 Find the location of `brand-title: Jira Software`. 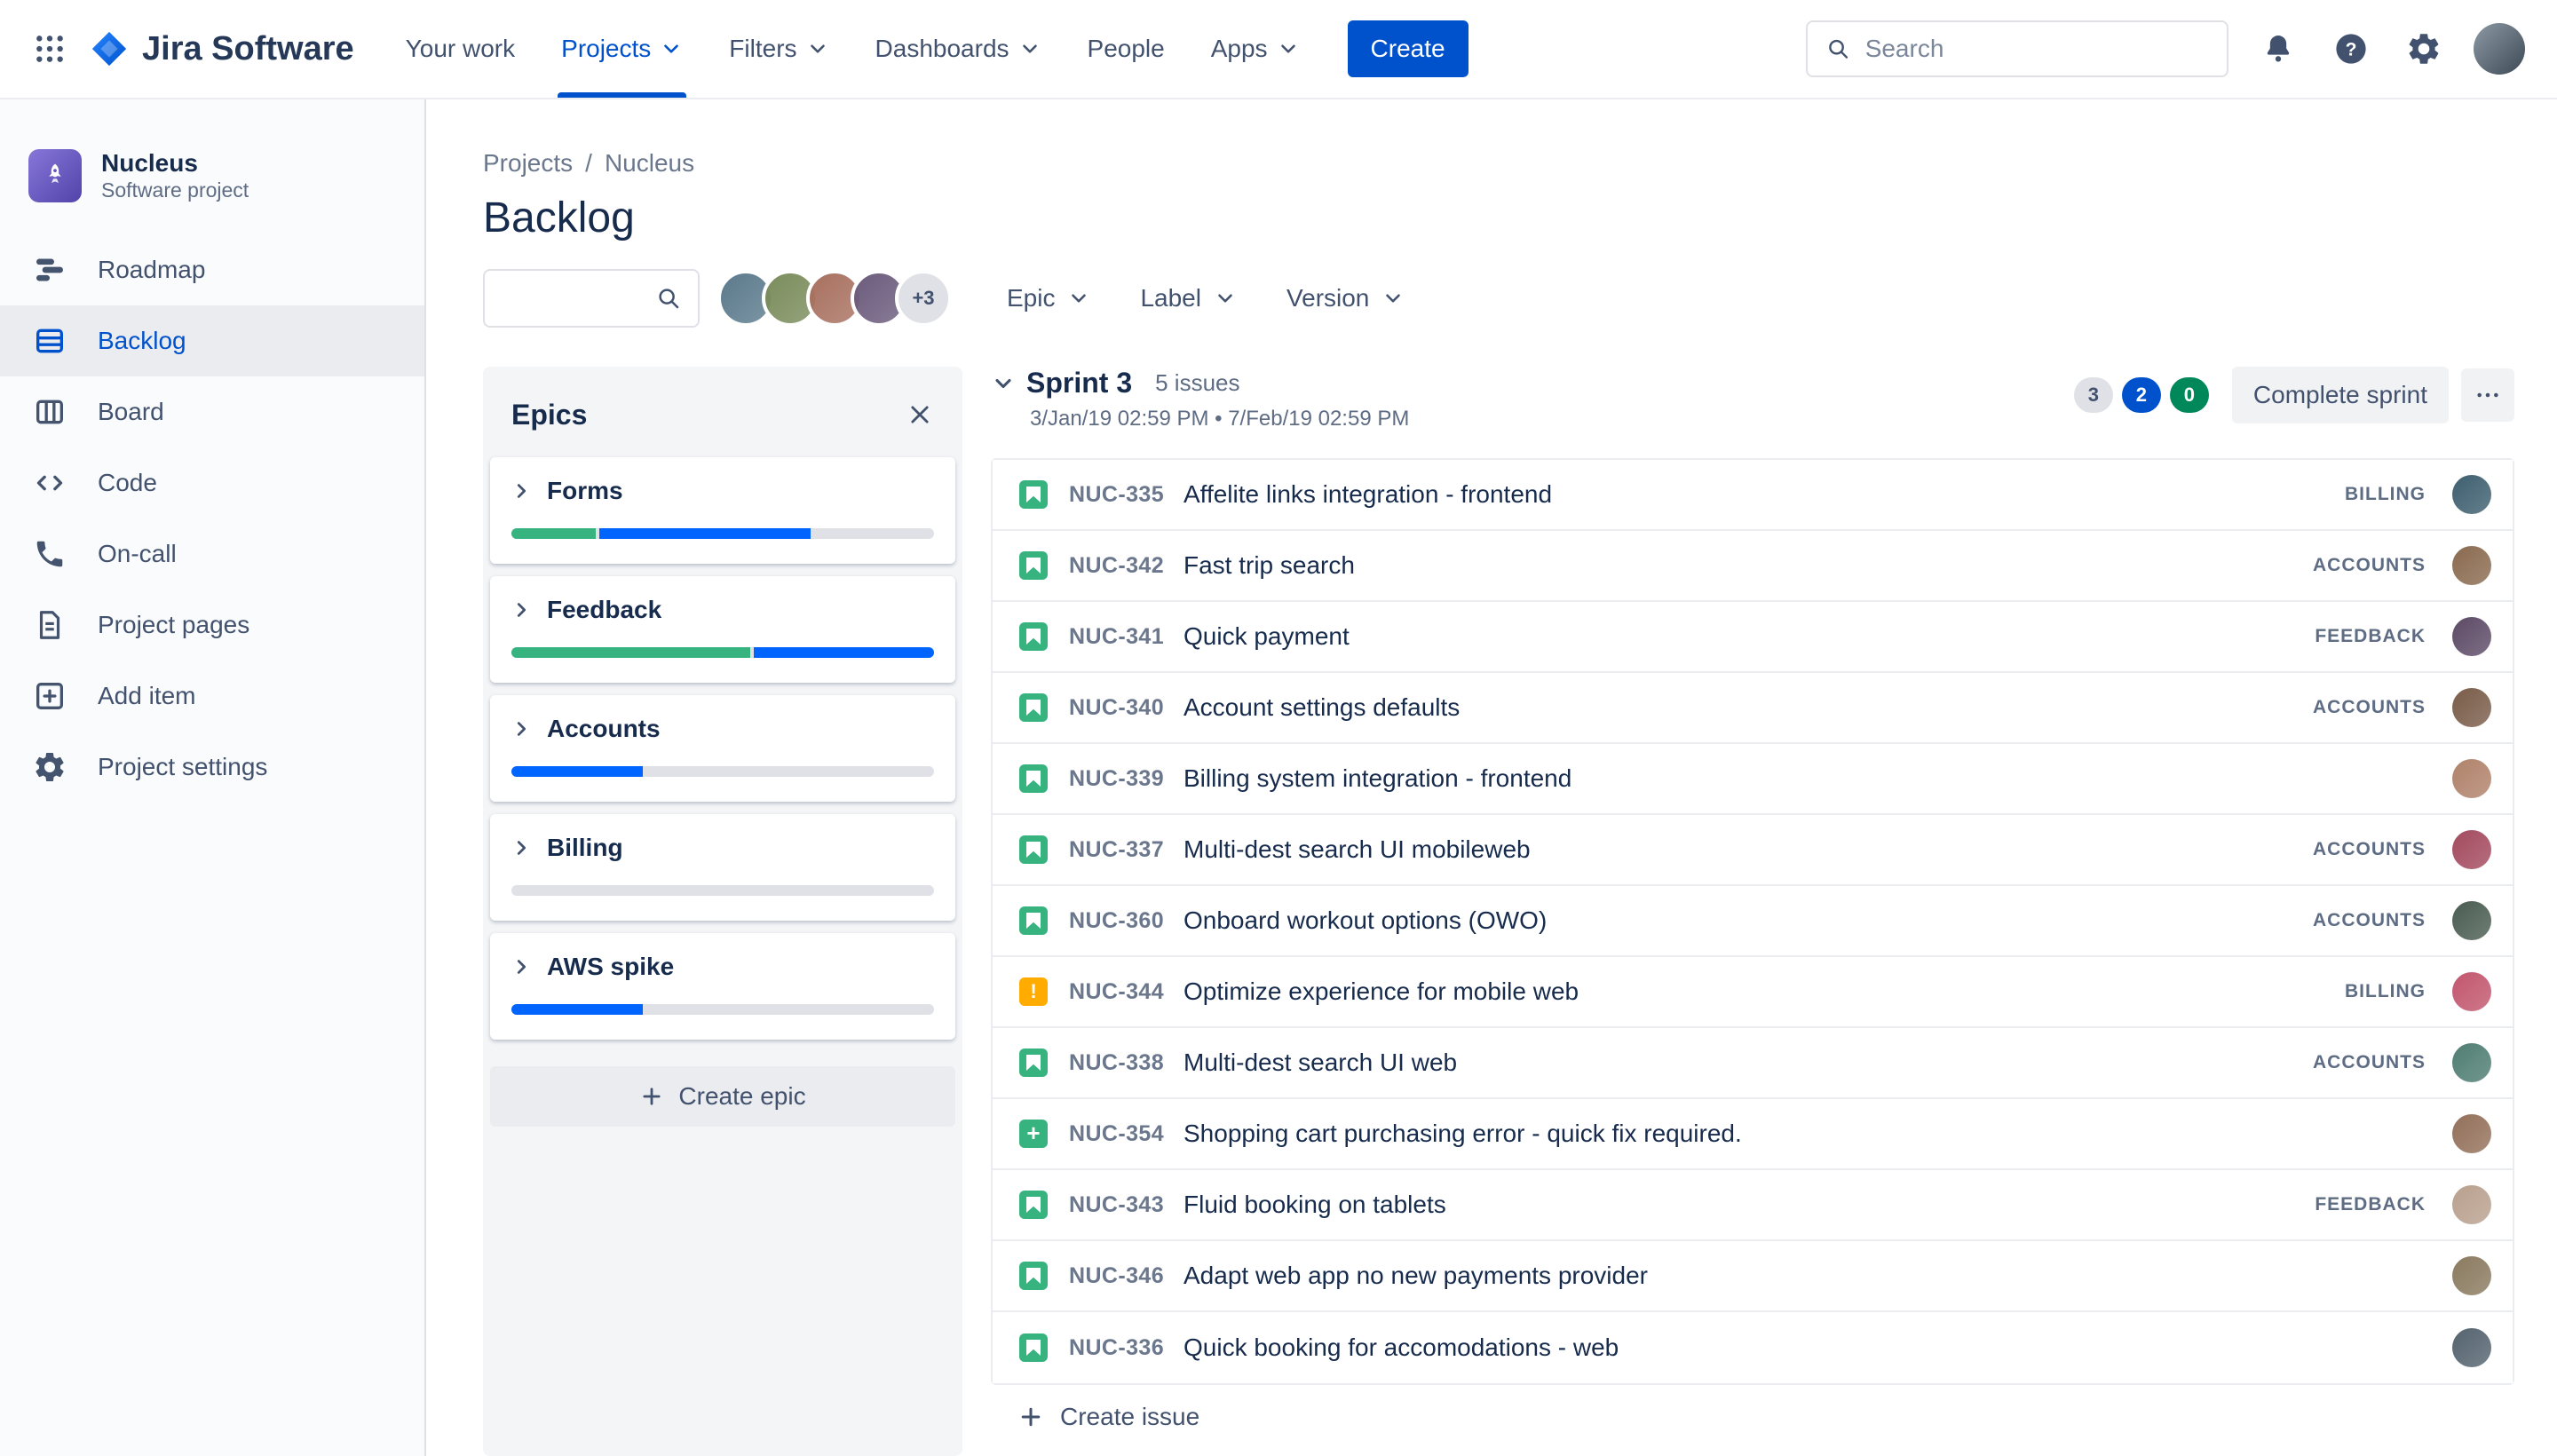

brand-title: Jira Software is located at coordinates (248, 48).